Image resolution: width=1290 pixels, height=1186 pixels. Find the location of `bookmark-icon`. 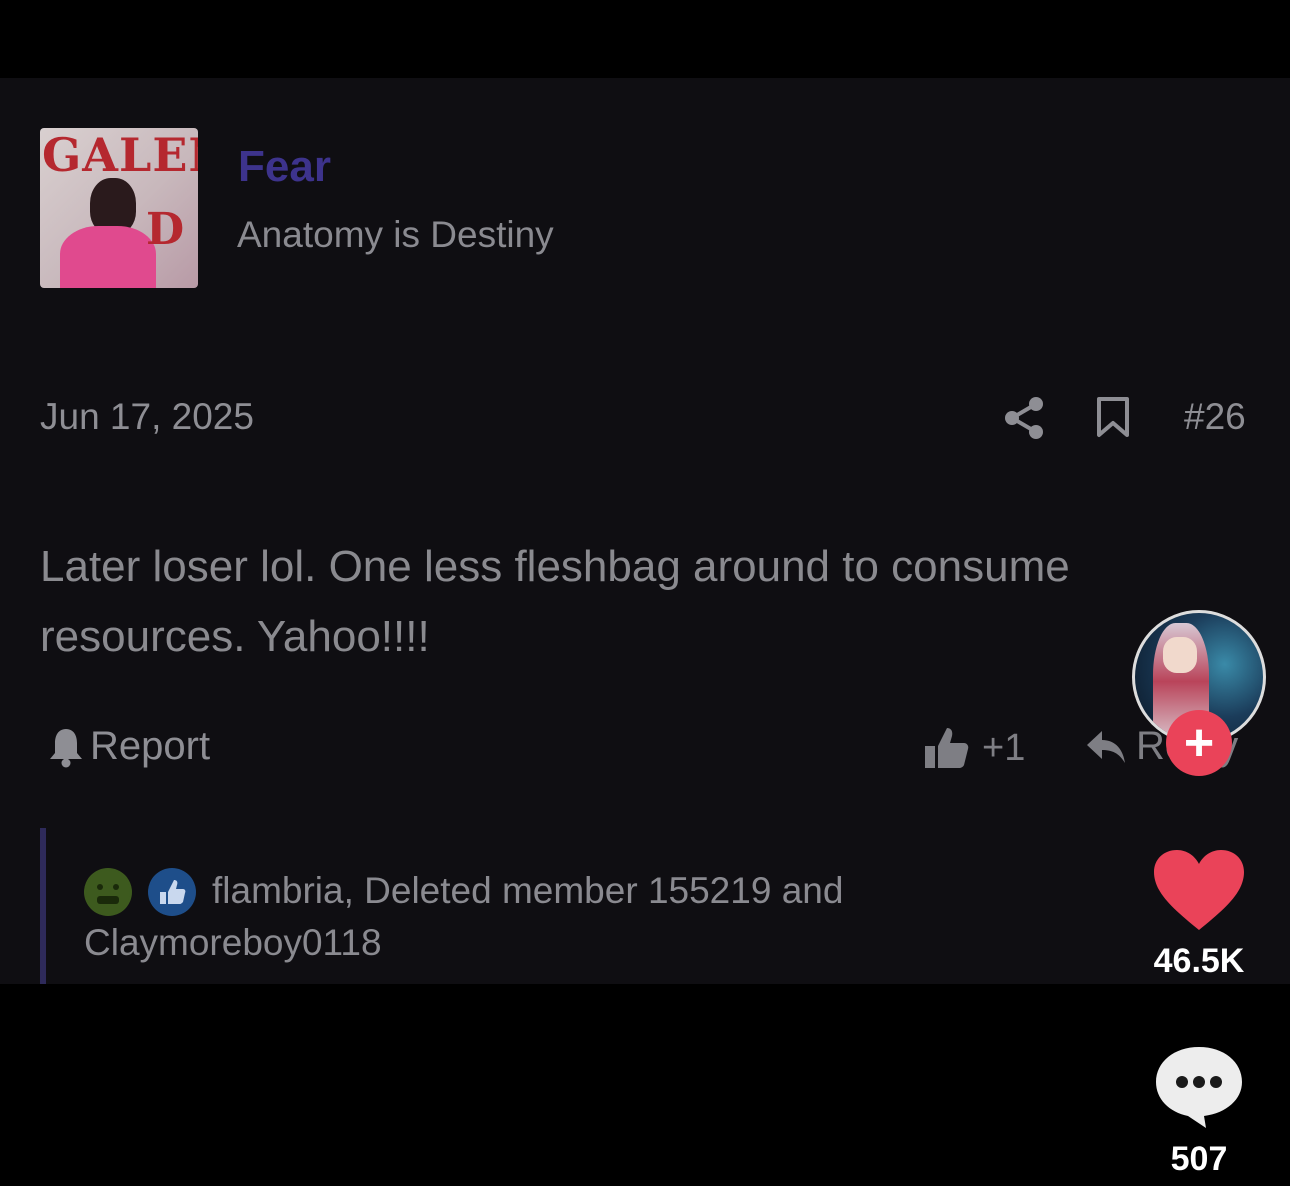

bookmark-icon is located at coordinates (1113, 417).